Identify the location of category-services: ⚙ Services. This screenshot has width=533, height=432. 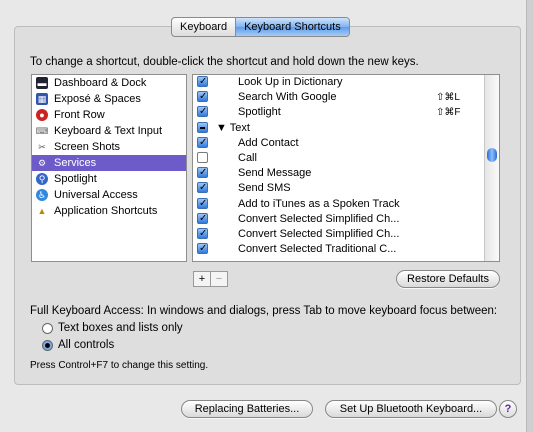
(109, 163).